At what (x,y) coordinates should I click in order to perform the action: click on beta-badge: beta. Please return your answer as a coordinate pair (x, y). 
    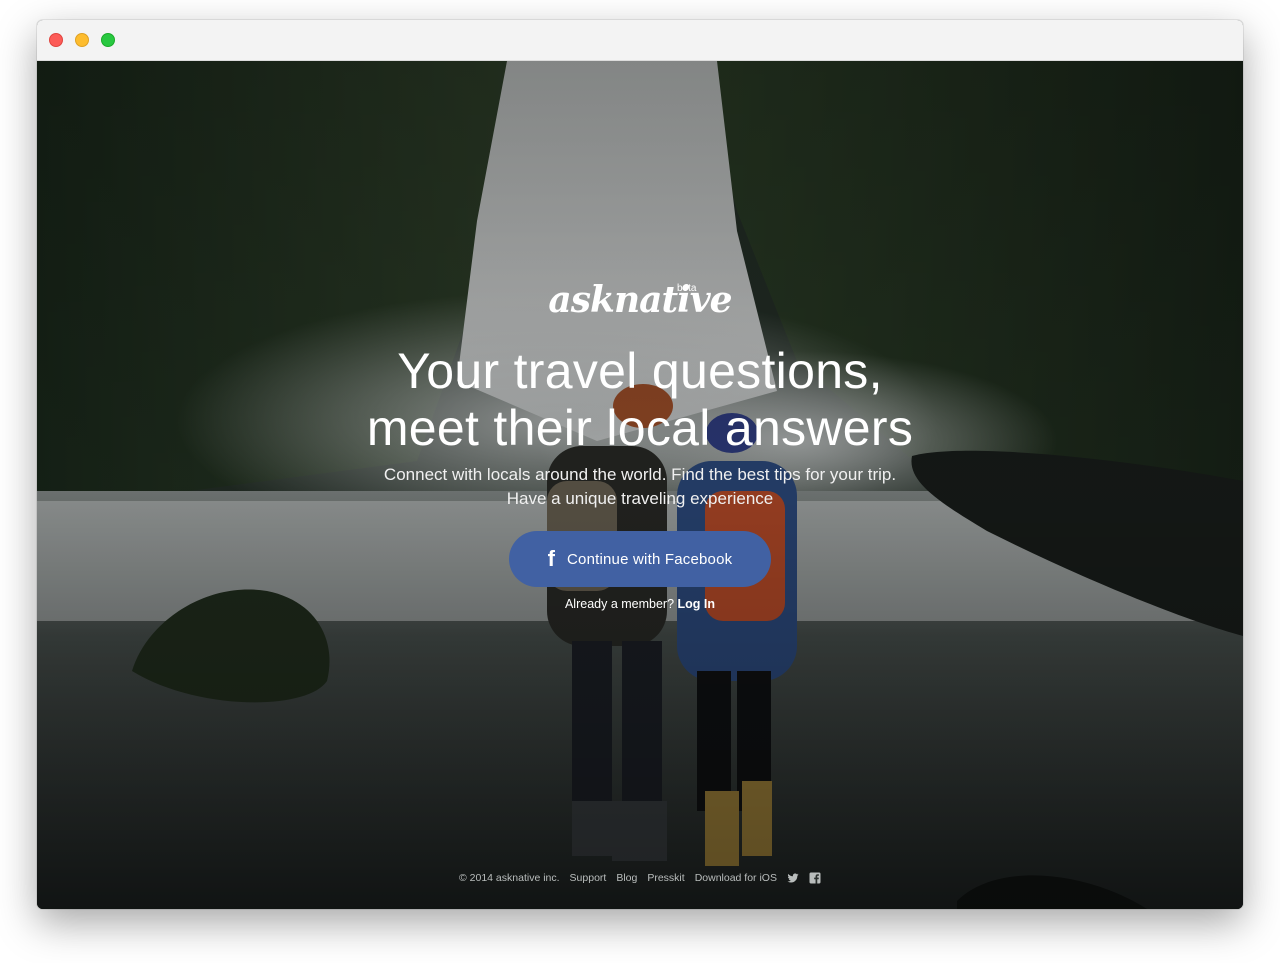
    Looking at the image, I should click on (687, 288).